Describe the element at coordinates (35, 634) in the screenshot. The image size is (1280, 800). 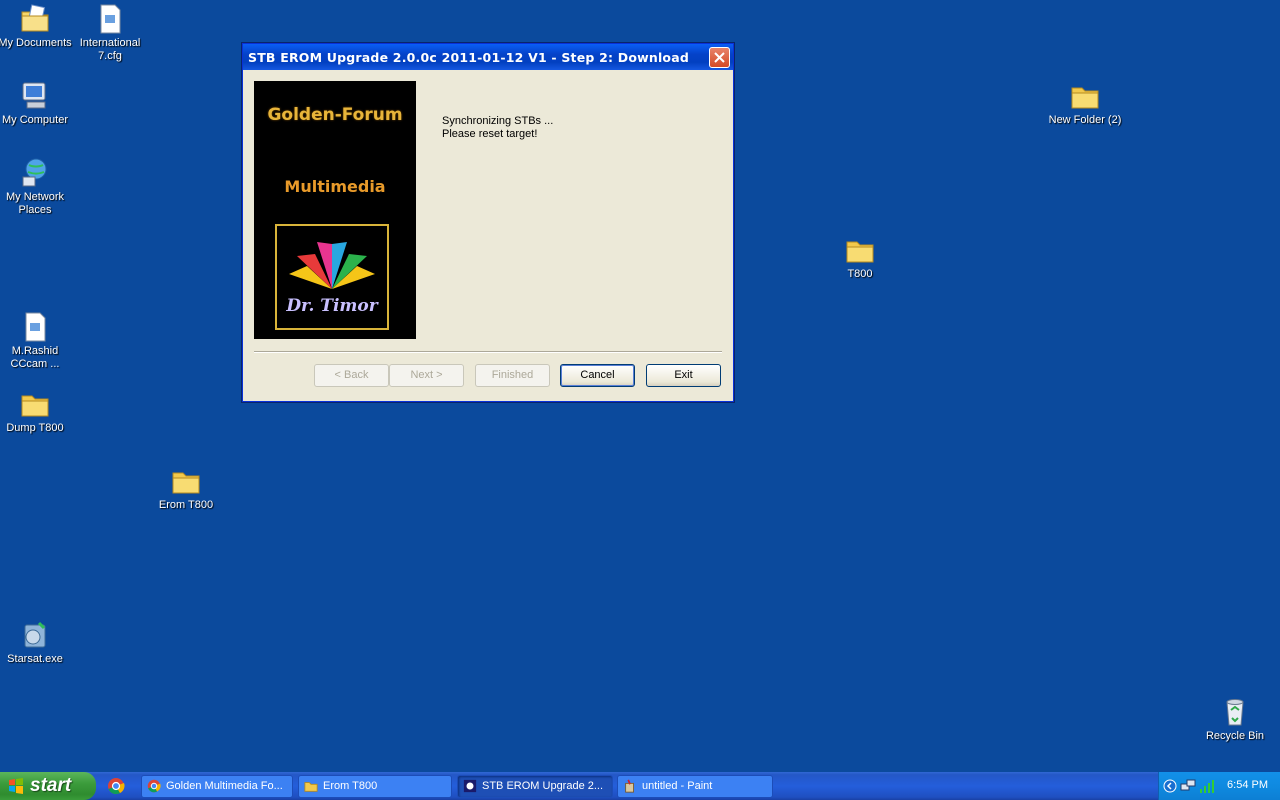
I see `exe-file-icon` at that location.